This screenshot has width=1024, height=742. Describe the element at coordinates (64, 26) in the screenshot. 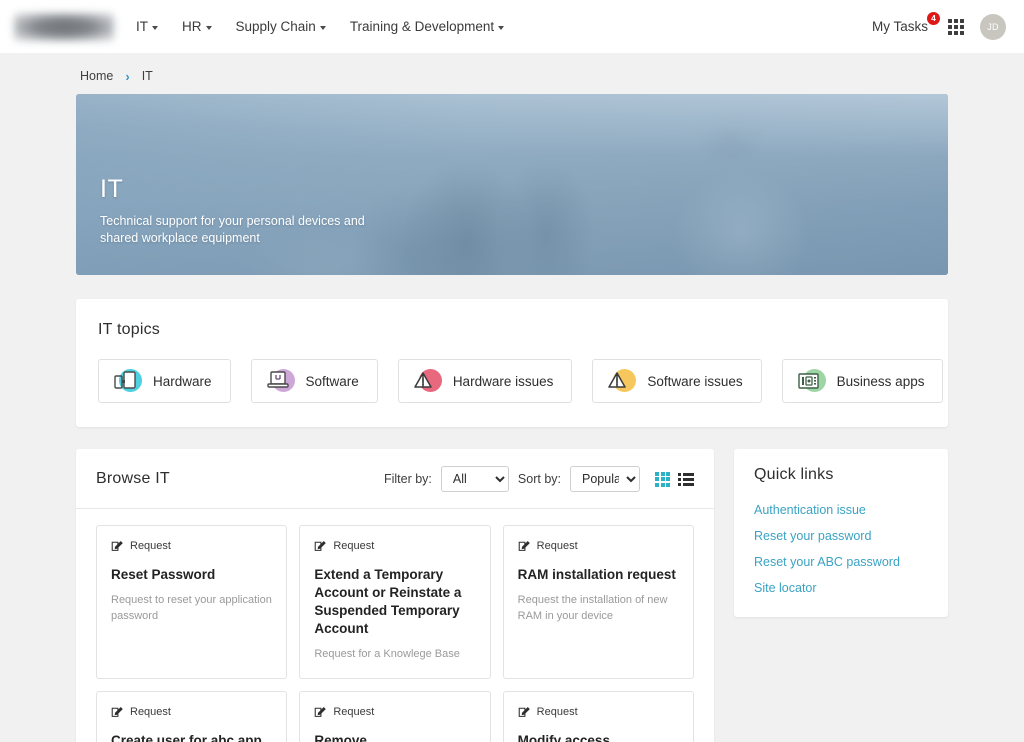

I see `company-logo` at that location.